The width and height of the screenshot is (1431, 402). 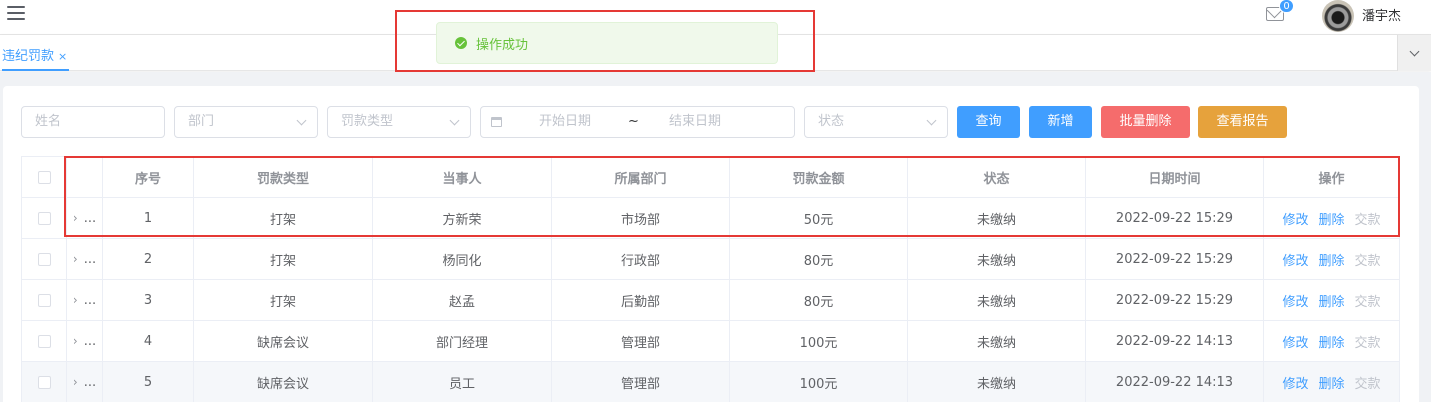 I want to click on cell-datetime: 2022-09-22 14:13, so click(x=1175, y=382).